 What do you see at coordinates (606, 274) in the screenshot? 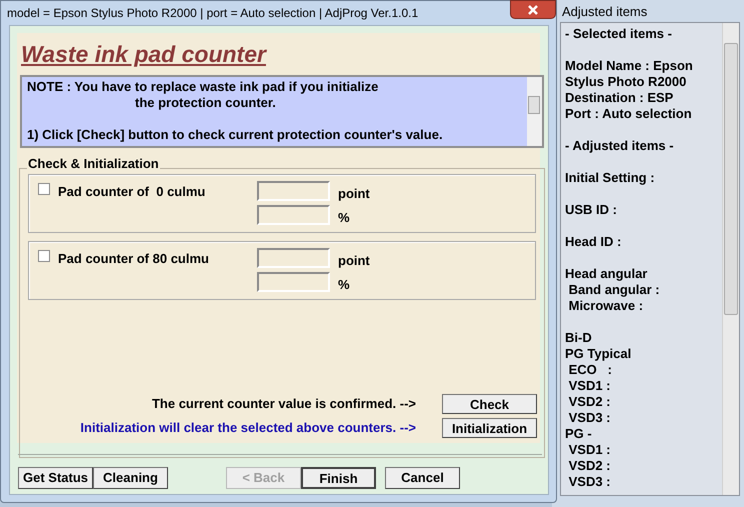
I see `item-text: Head angular` at bounding box center [606, 274].